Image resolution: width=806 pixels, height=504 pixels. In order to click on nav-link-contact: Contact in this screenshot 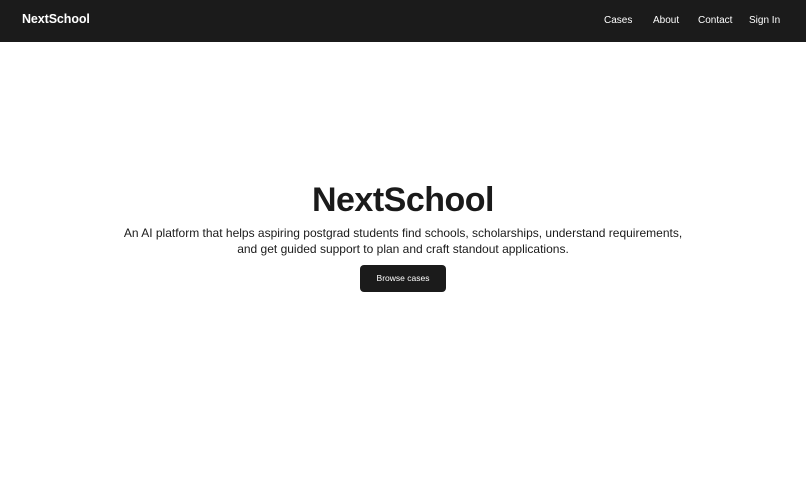, I will do `click(715, 20)`.